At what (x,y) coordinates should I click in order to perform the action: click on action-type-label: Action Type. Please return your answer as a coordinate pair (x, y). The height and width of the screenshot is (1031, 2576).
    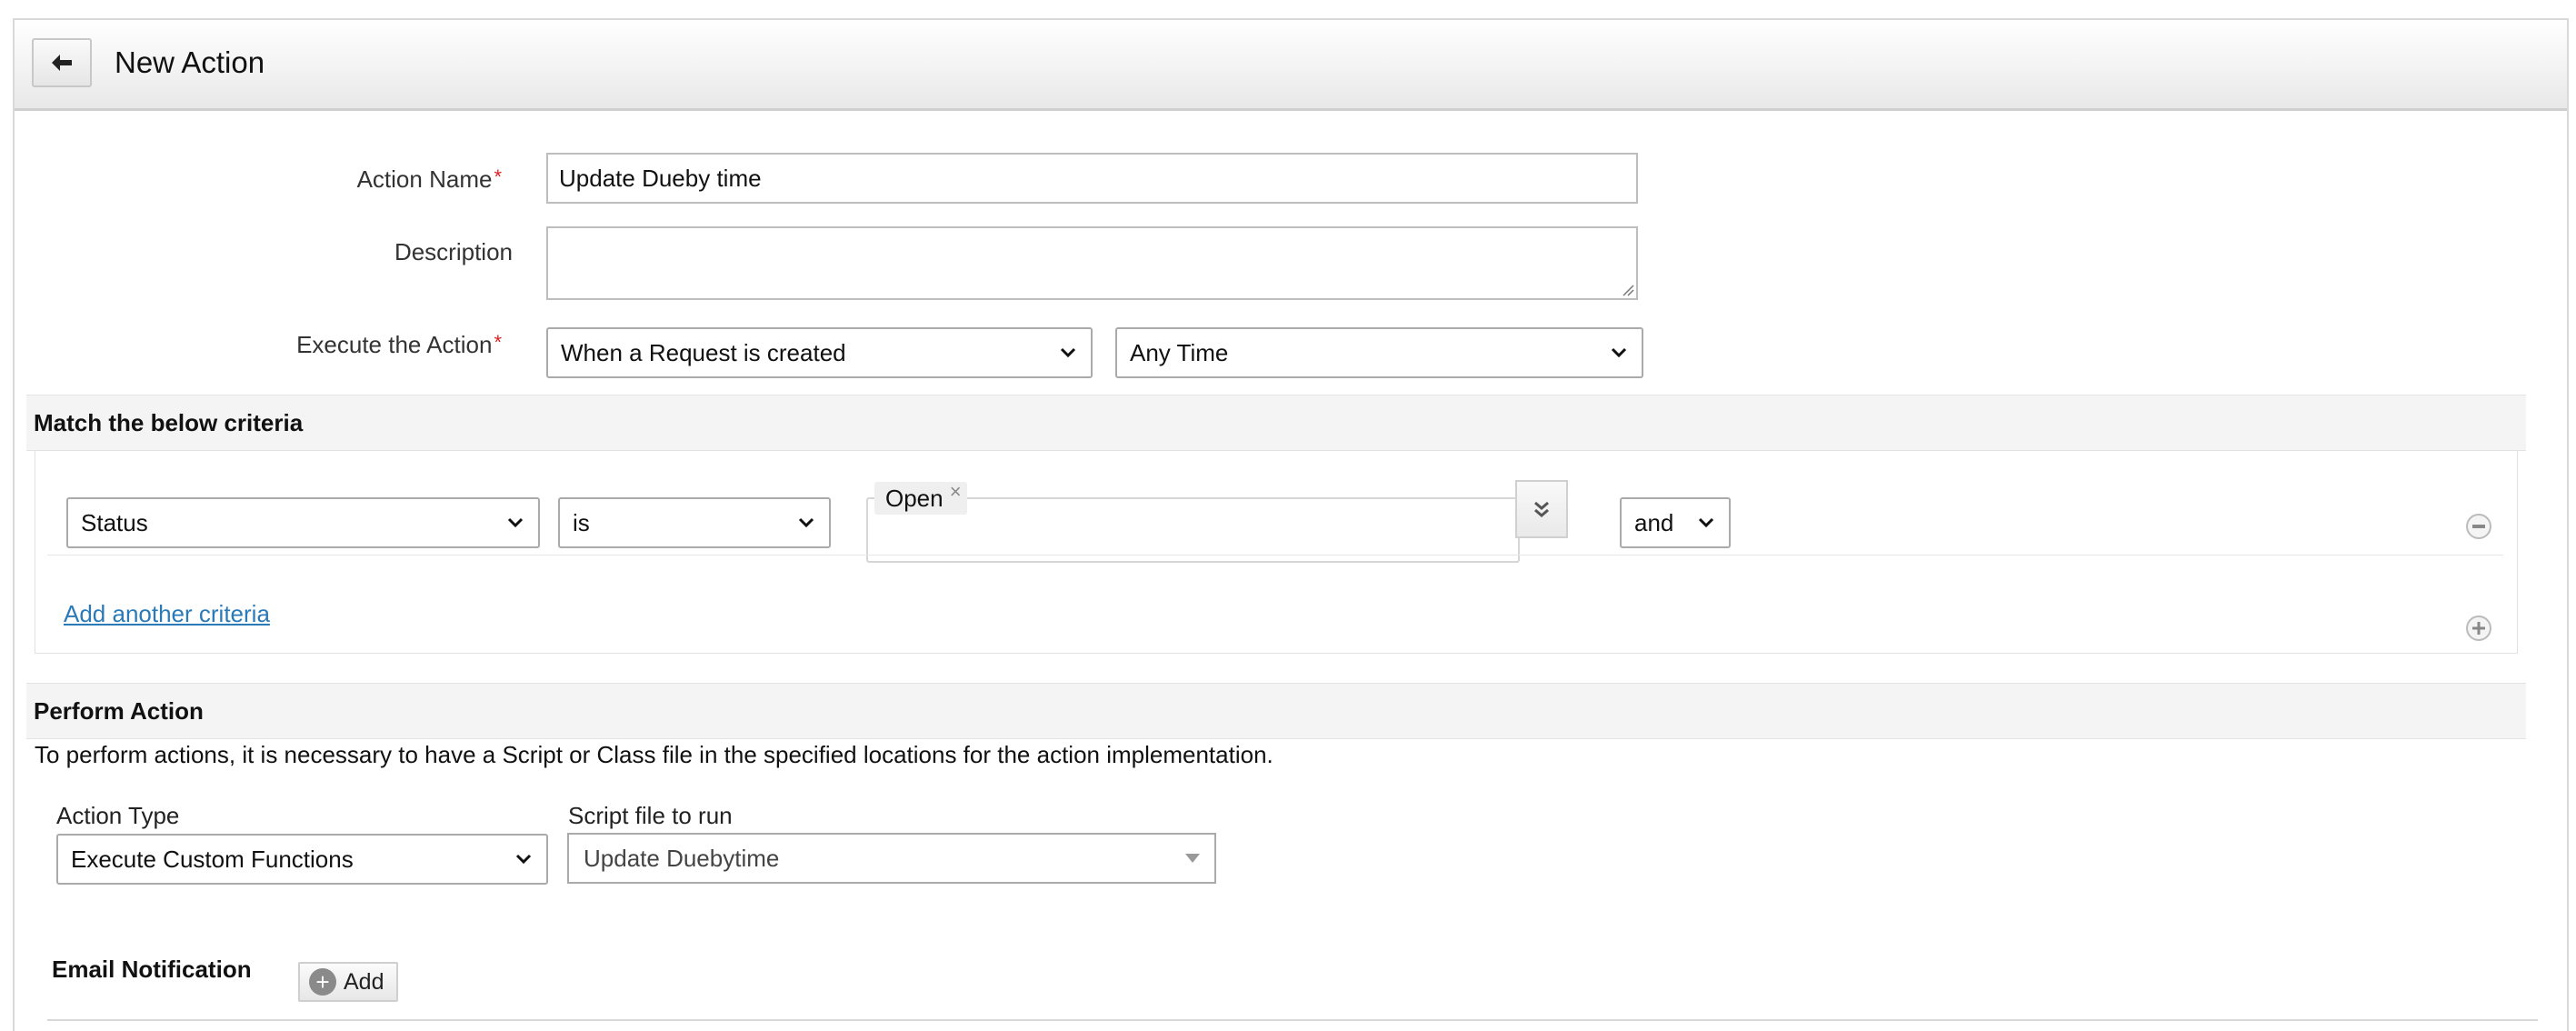
    Looking at the image, I should click on (118, 816).